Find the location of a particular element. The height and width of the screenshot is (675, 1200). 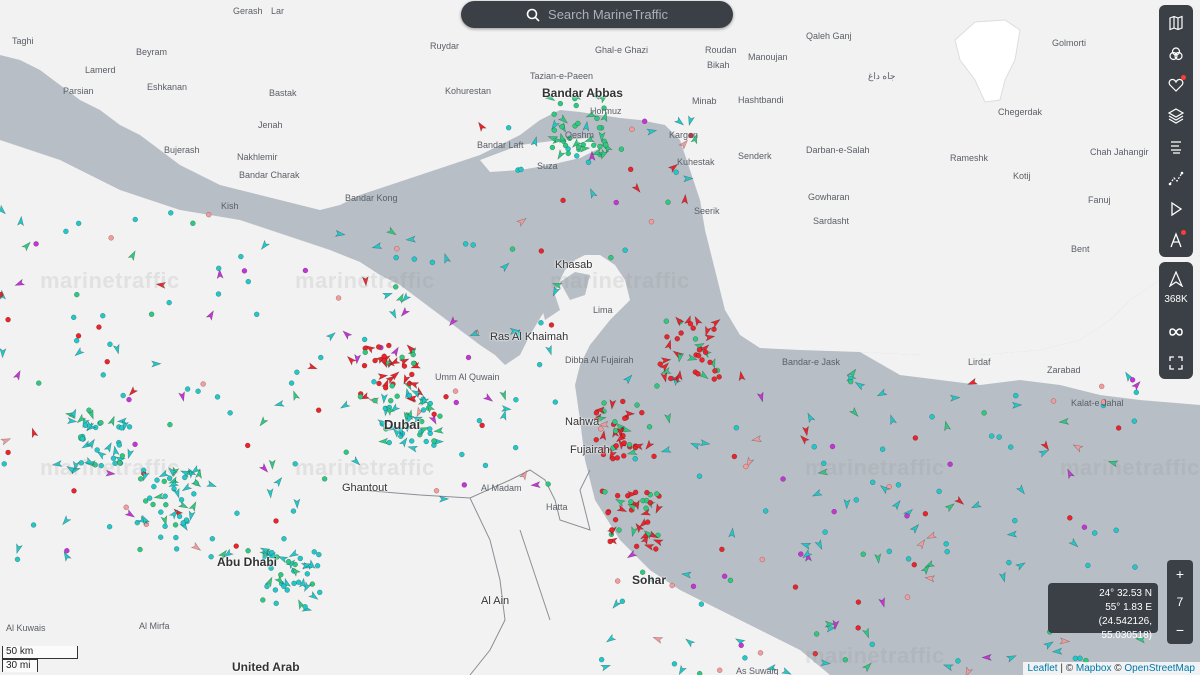

leaflet-link: Leaflet is located at coordinates (1043, 668).